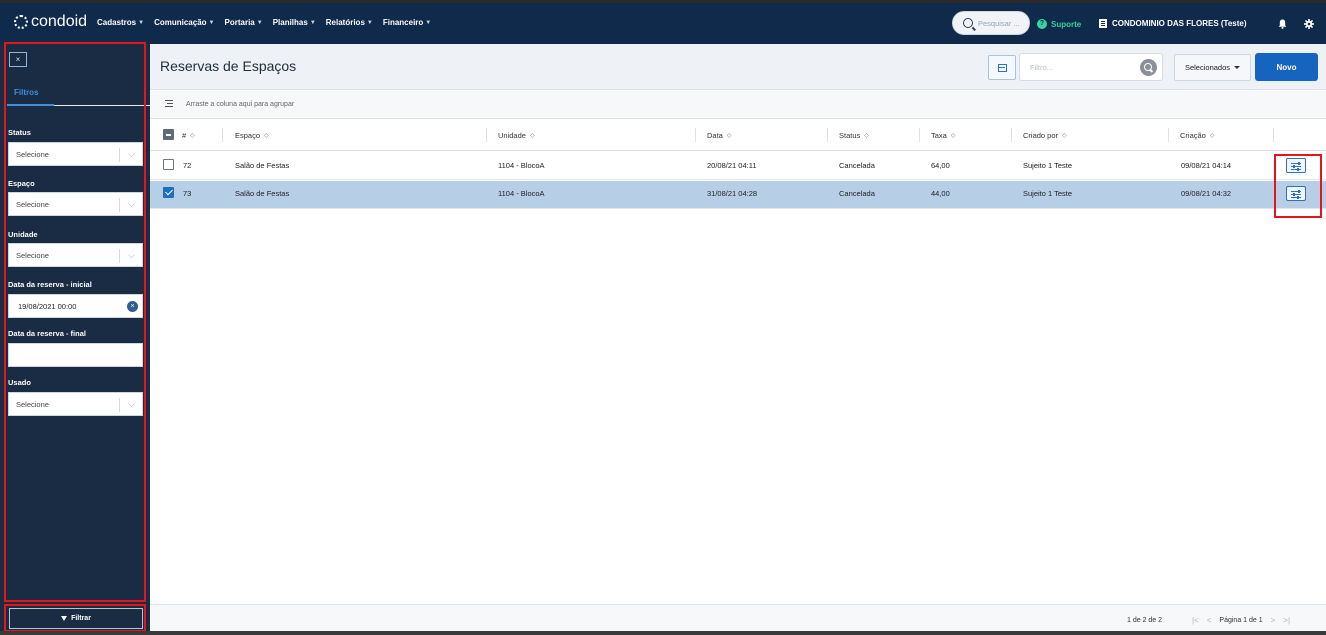 The image size is (1326, 635). What do you see at coordinates (1207, 67) in the screenshot?
I see `selecionados-label: Selecionados` at bounding box center [1207, 67].